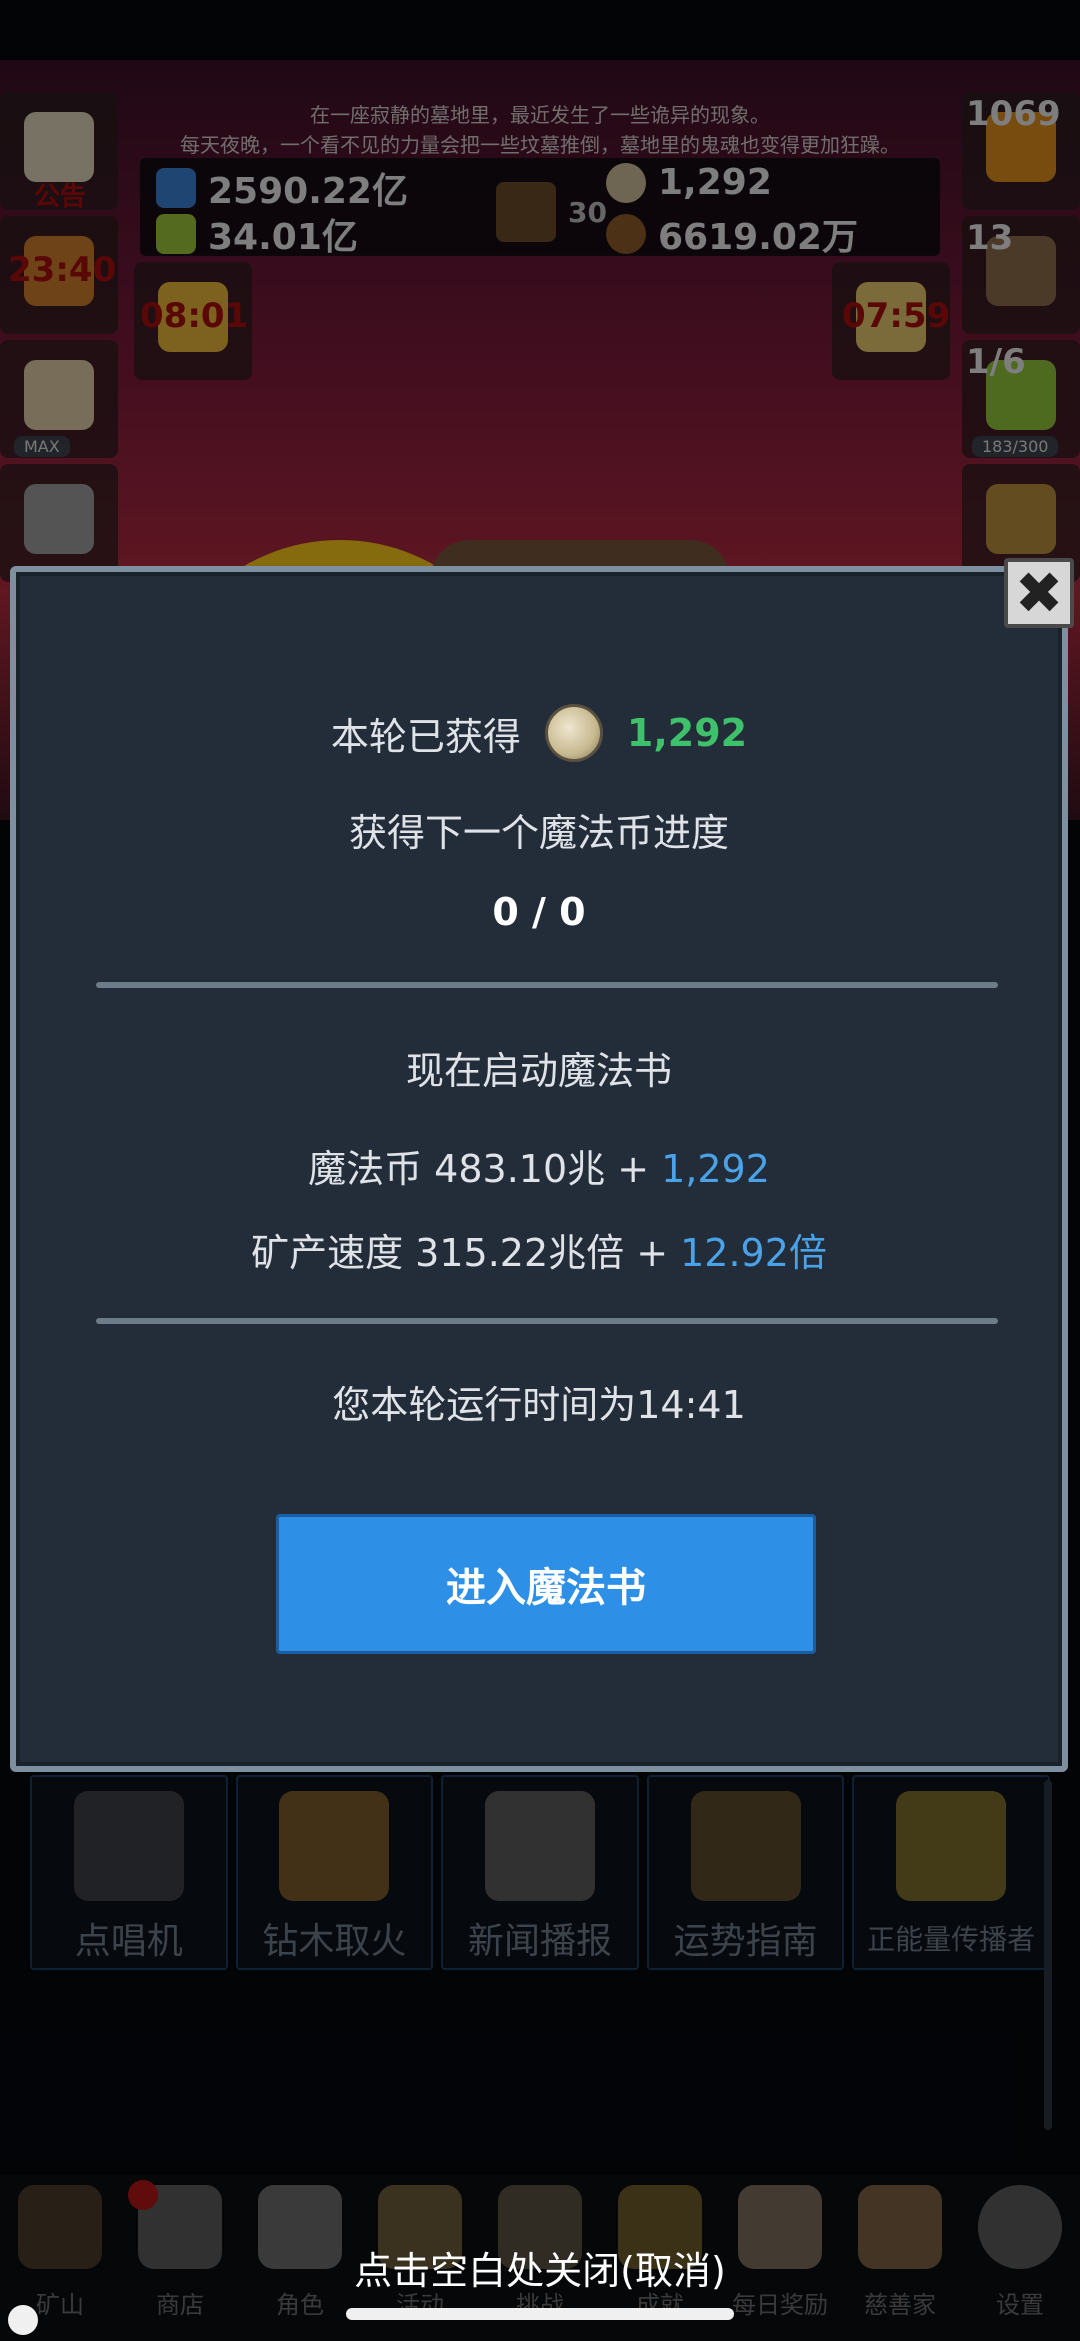 This screenshot has height=2341, width=1080. Describe the element at coordinates (753, 1253) in the screenshot. I see `mining-speed-bonus: 12.92倍` at that location.